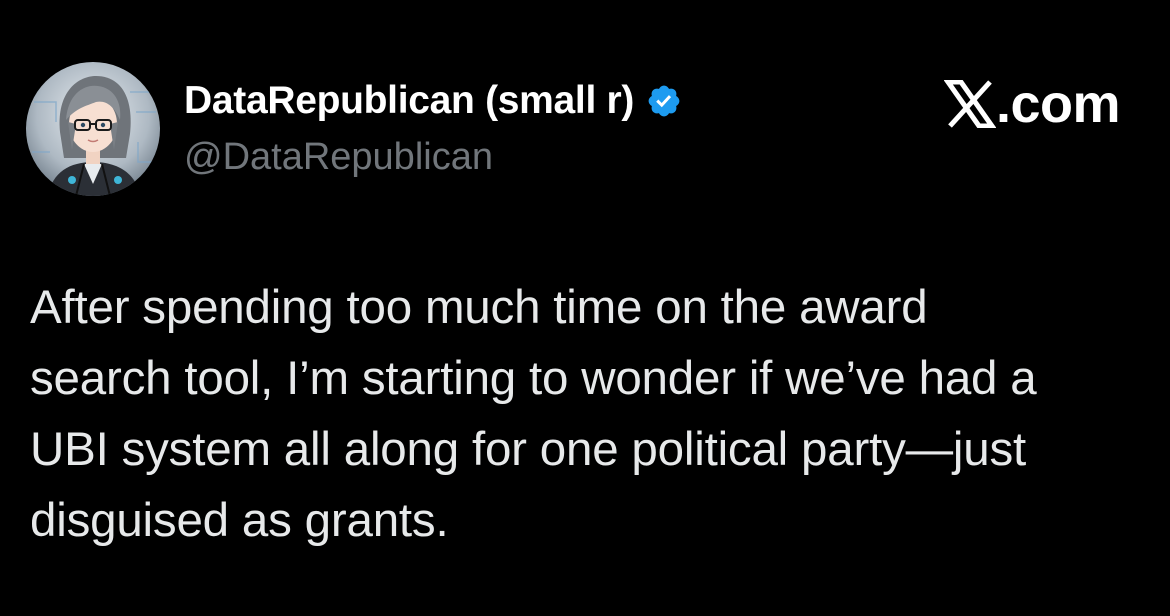 This screenshot has height=616, width=1170. What do you see at coordinates (338, 157) in the screenshot?
I see `author-handle: @DataRepublican` at bounding box center [338, 157].